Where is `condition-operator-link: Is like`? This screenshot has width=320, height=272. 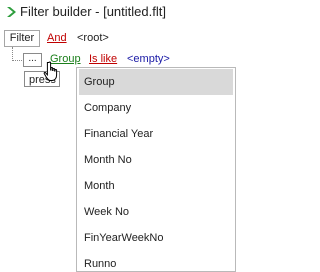
condition-operator-link: Is like is located at coordinates (103, 59).